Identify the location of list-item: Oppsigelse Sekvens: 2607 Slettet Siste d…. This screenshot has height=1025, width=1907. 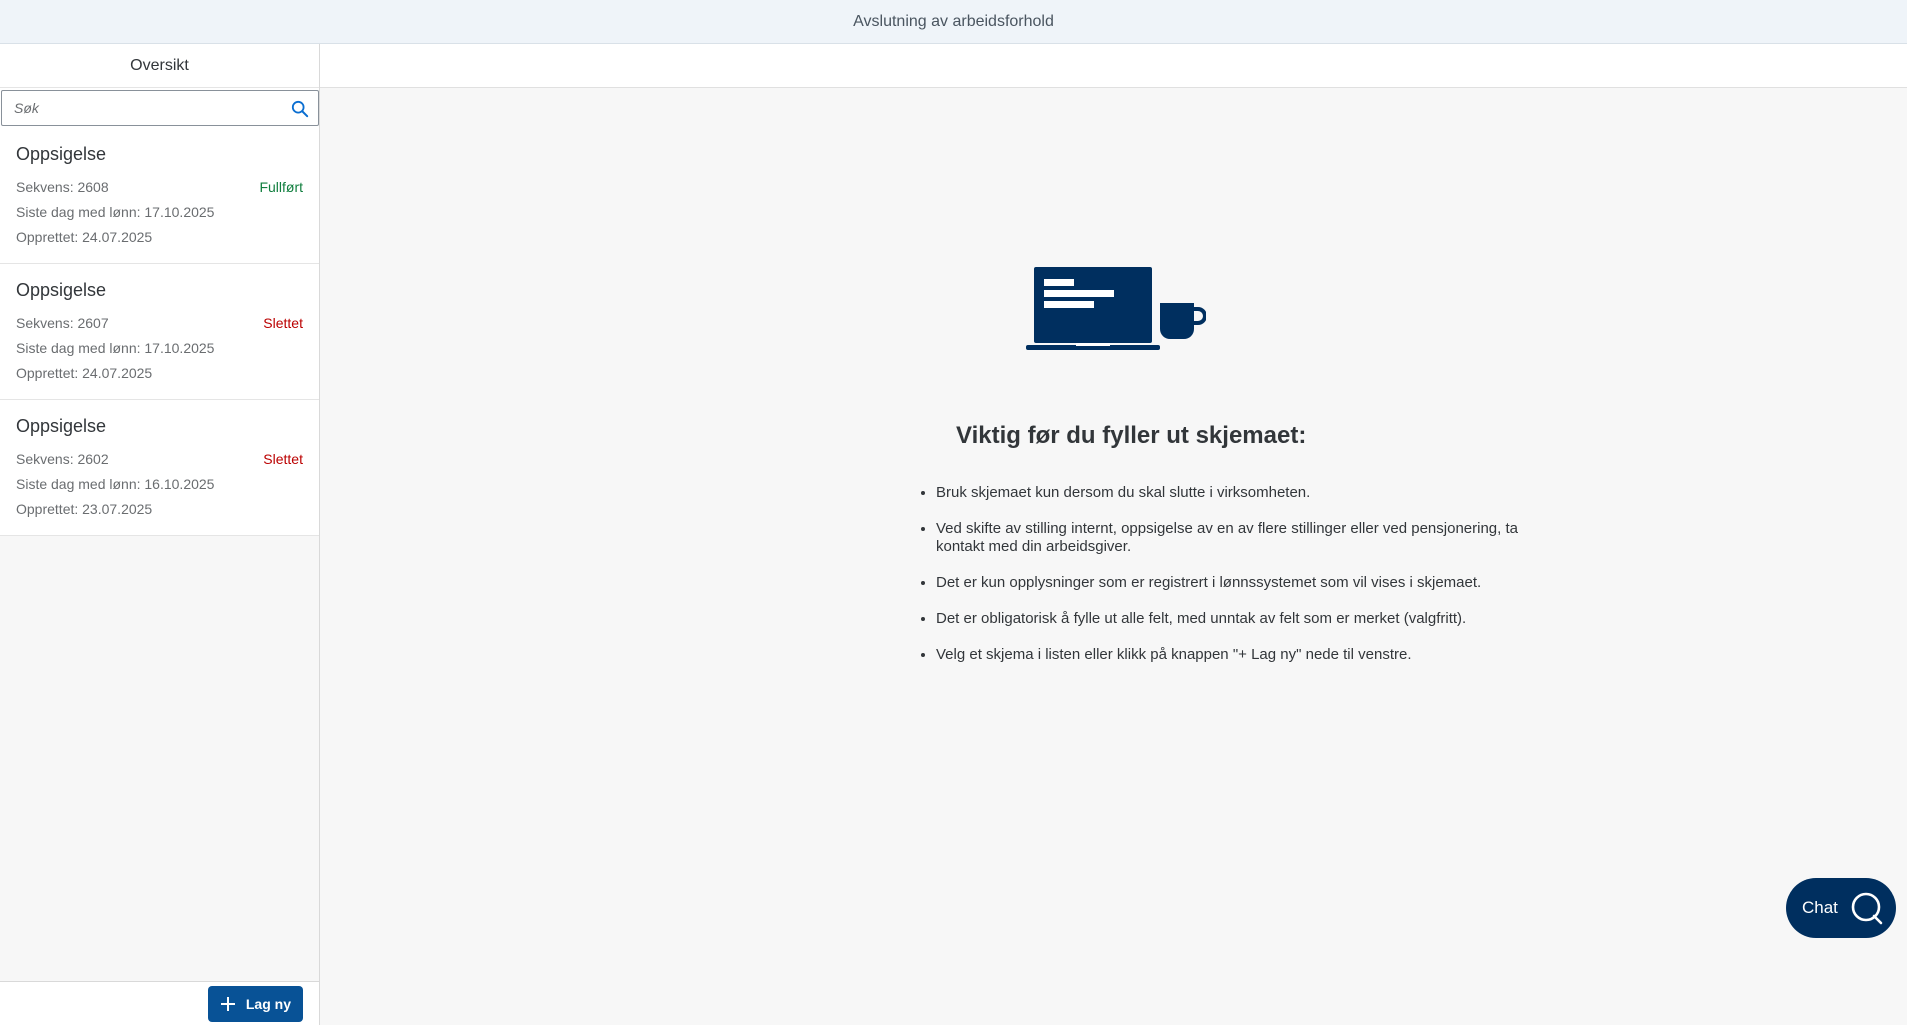
(159, 332).